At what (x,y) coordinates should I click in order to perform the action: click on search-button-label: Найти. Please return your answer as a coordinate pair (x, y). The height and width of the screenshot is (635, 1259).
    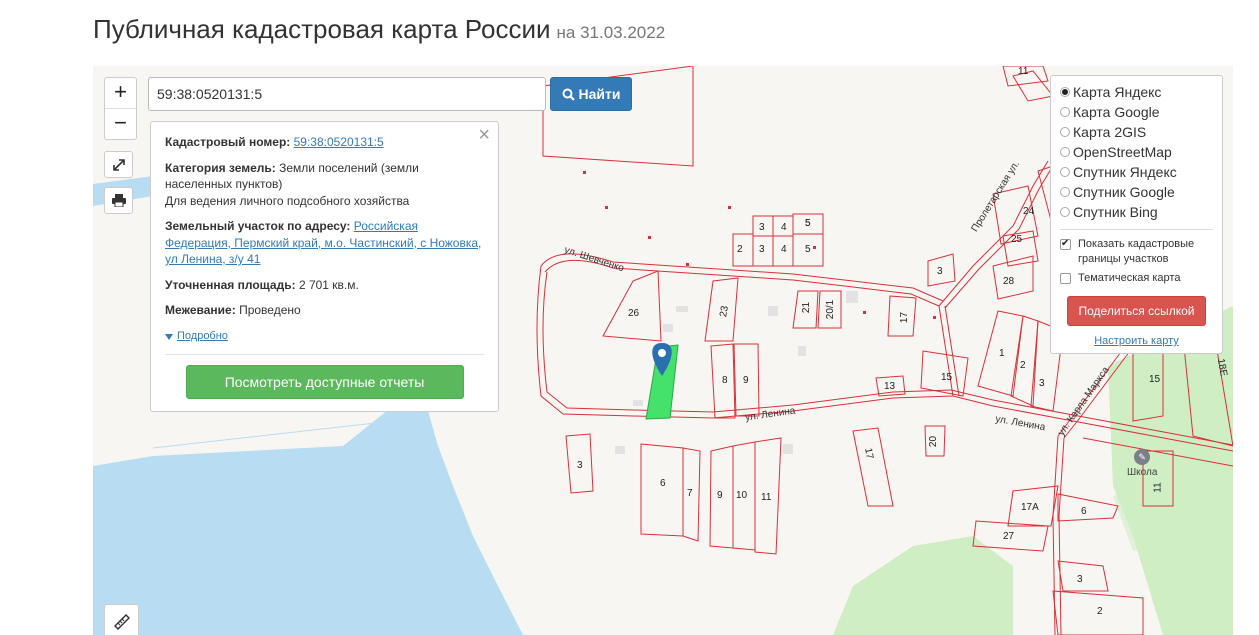
    Looking at the image, I should click on (599, 94).